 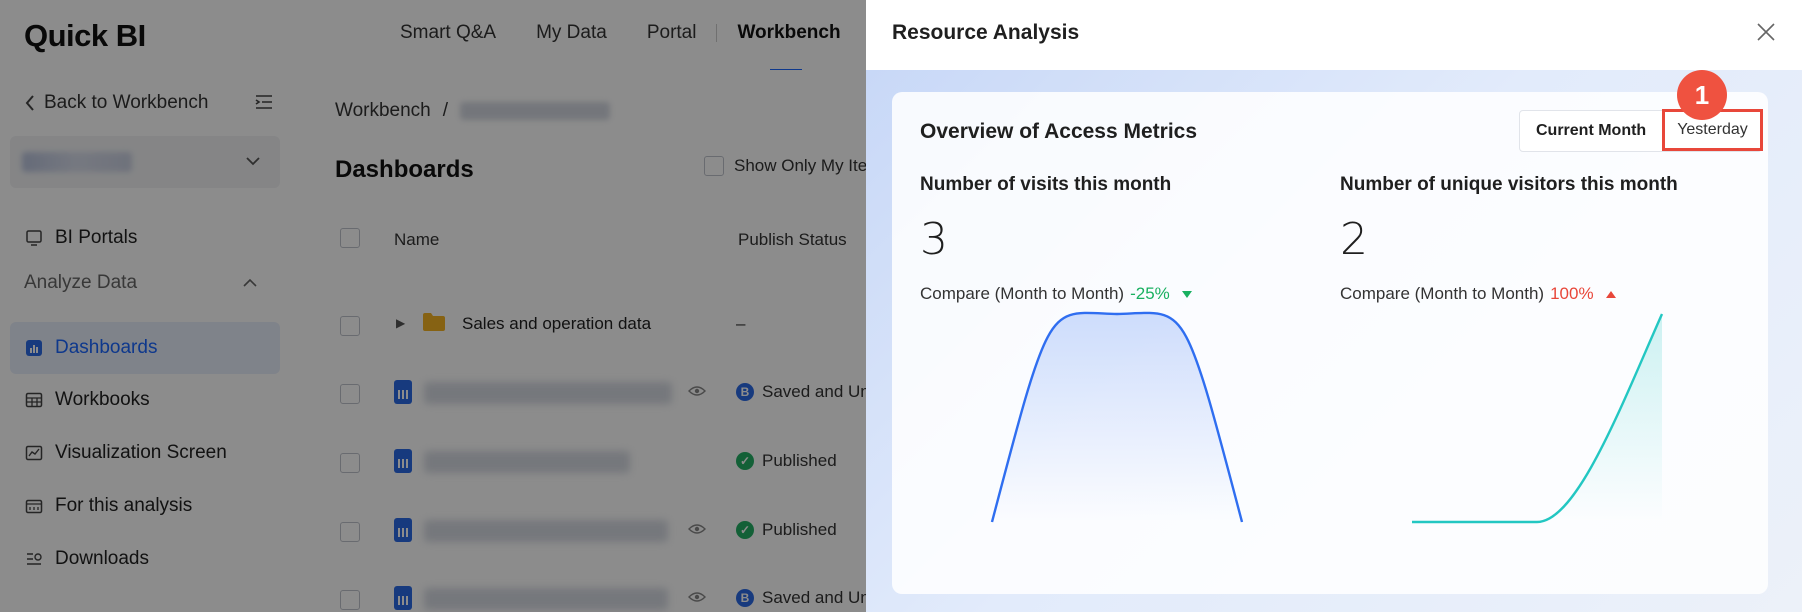 What do you see at coordinates (1509, 184) in the screenshot?
I see `metric-label: Number of unique visitors this month` at bounding box center [1509, 184].